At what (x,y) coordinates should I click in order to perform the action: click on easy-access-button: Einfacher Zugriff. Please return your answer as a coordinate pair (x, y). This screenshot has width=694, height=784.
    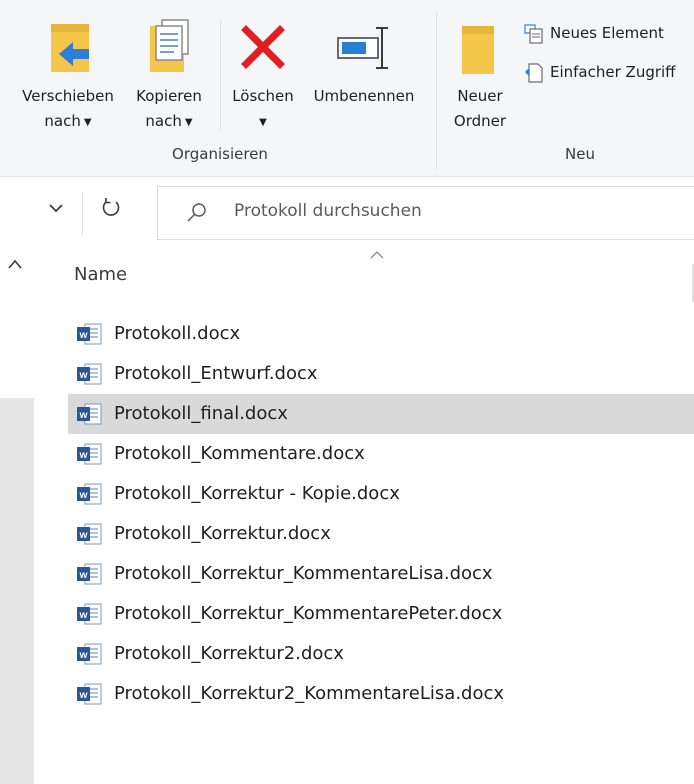
    Looking at the image, I should click on (600, 72).